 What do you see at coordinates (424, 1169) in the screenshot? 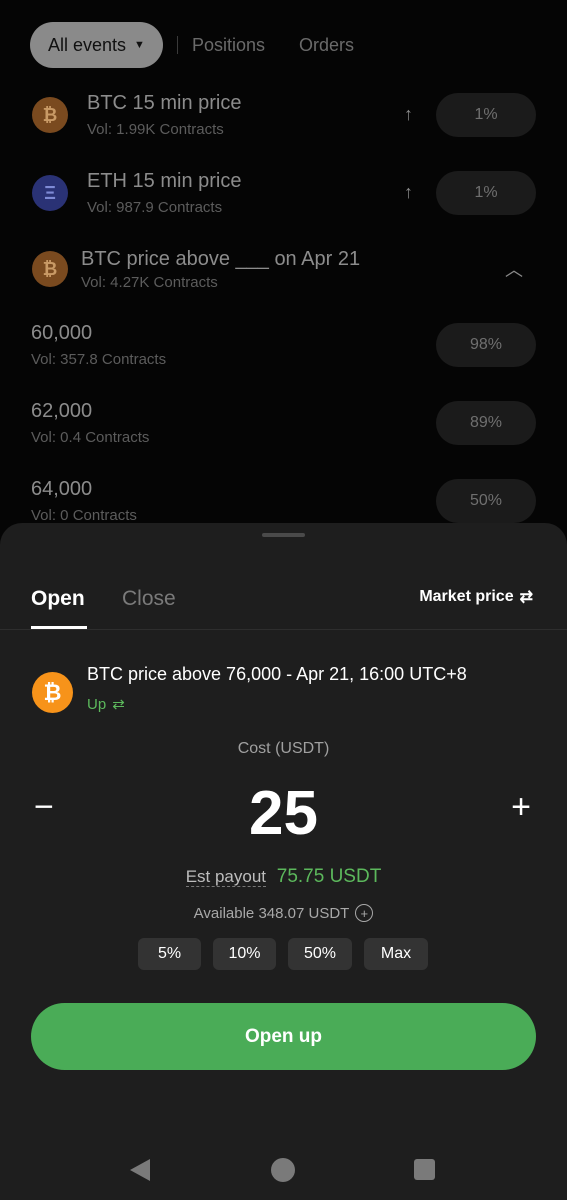
I see `recent-apps-icon` at bounding box center [424, 1169].